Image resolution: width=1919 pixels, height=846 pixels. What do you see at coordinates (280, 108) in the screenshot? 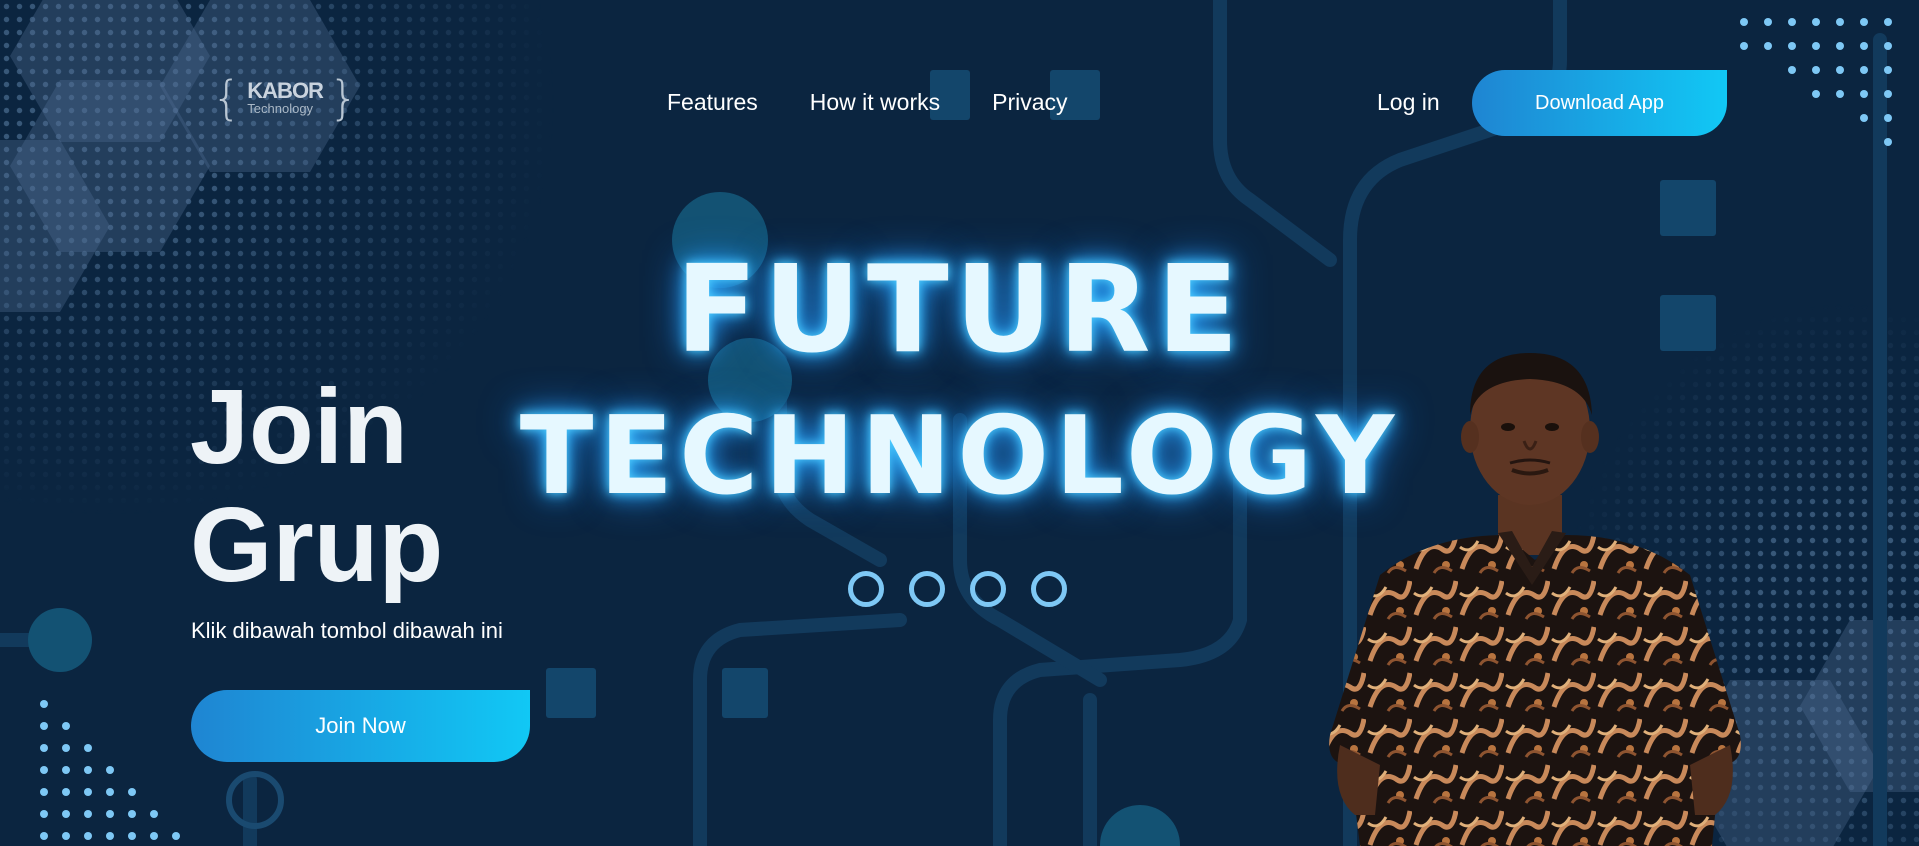
I see `brand-tagline: Technology` at bounding box center [280, 108].